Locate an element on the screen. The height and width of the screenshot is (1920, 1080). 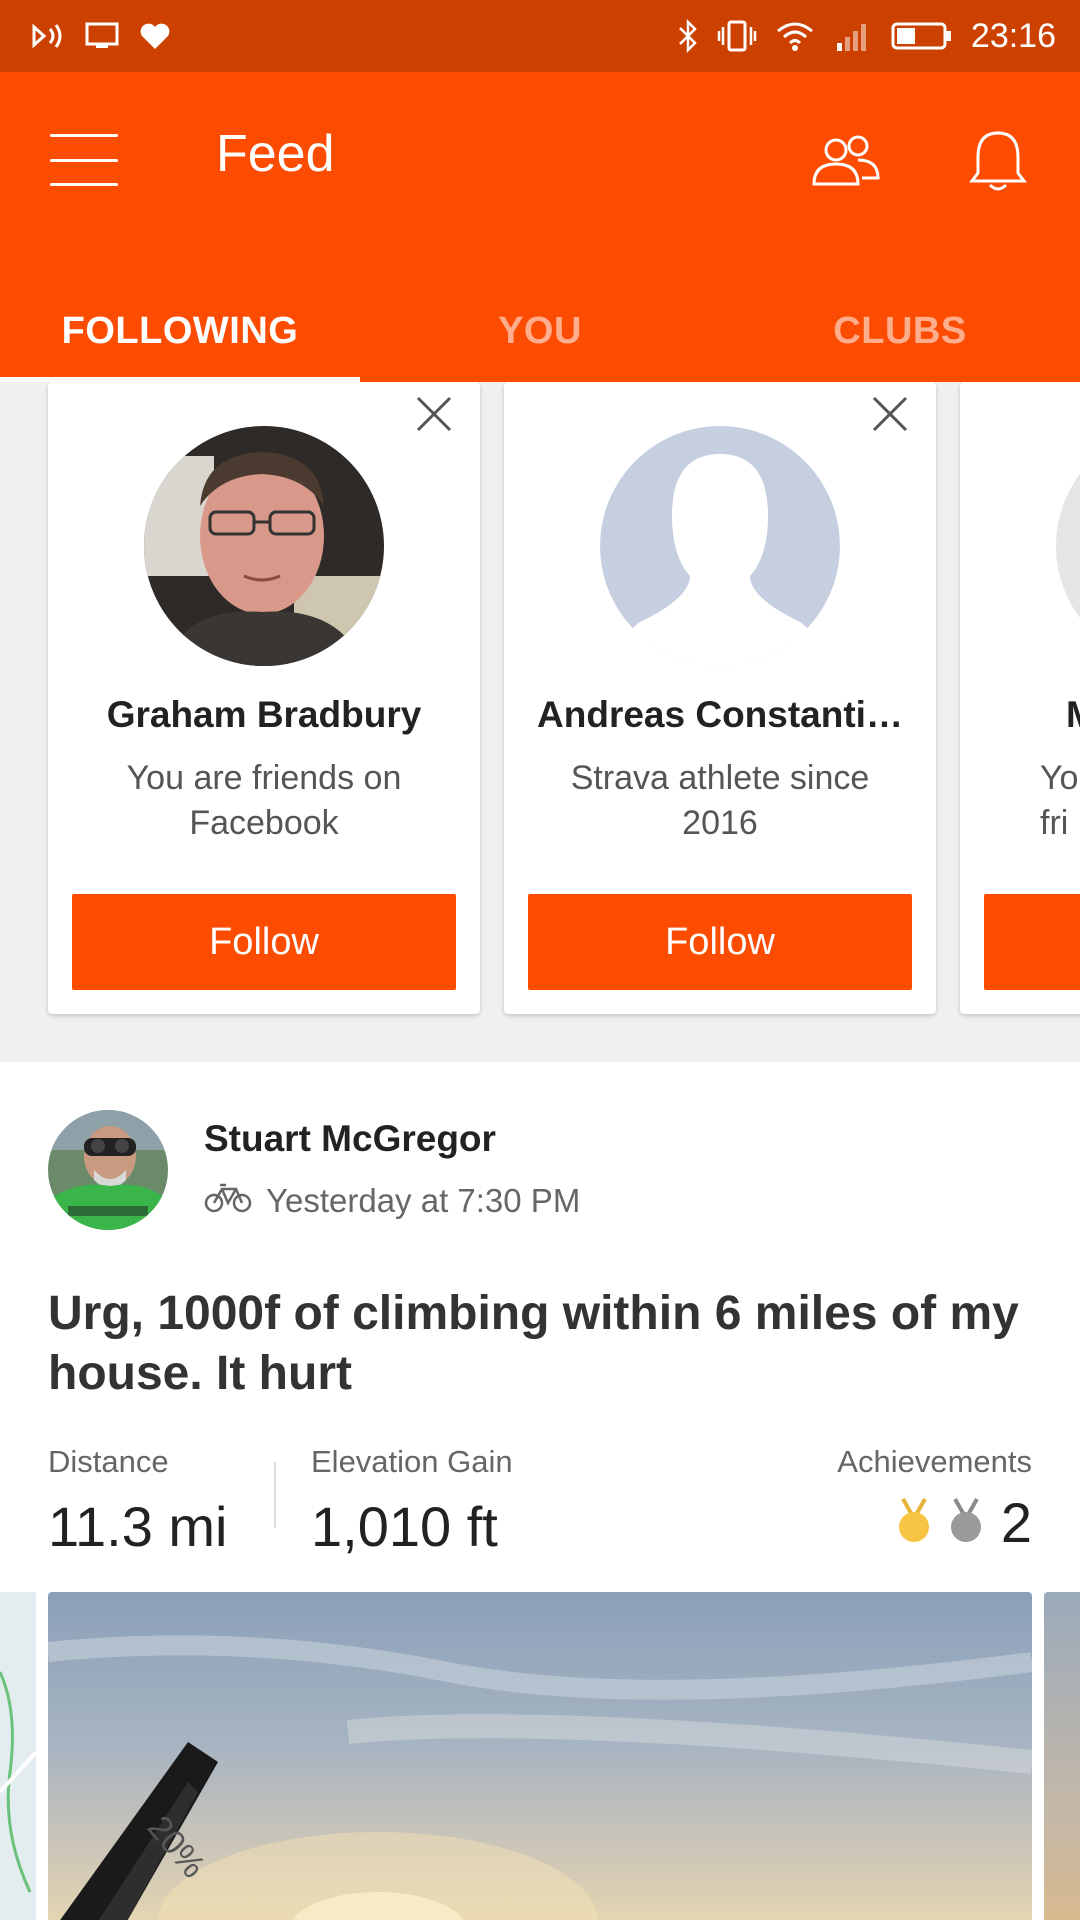
gold-medal-icon is located at coordinates (914, 1522).